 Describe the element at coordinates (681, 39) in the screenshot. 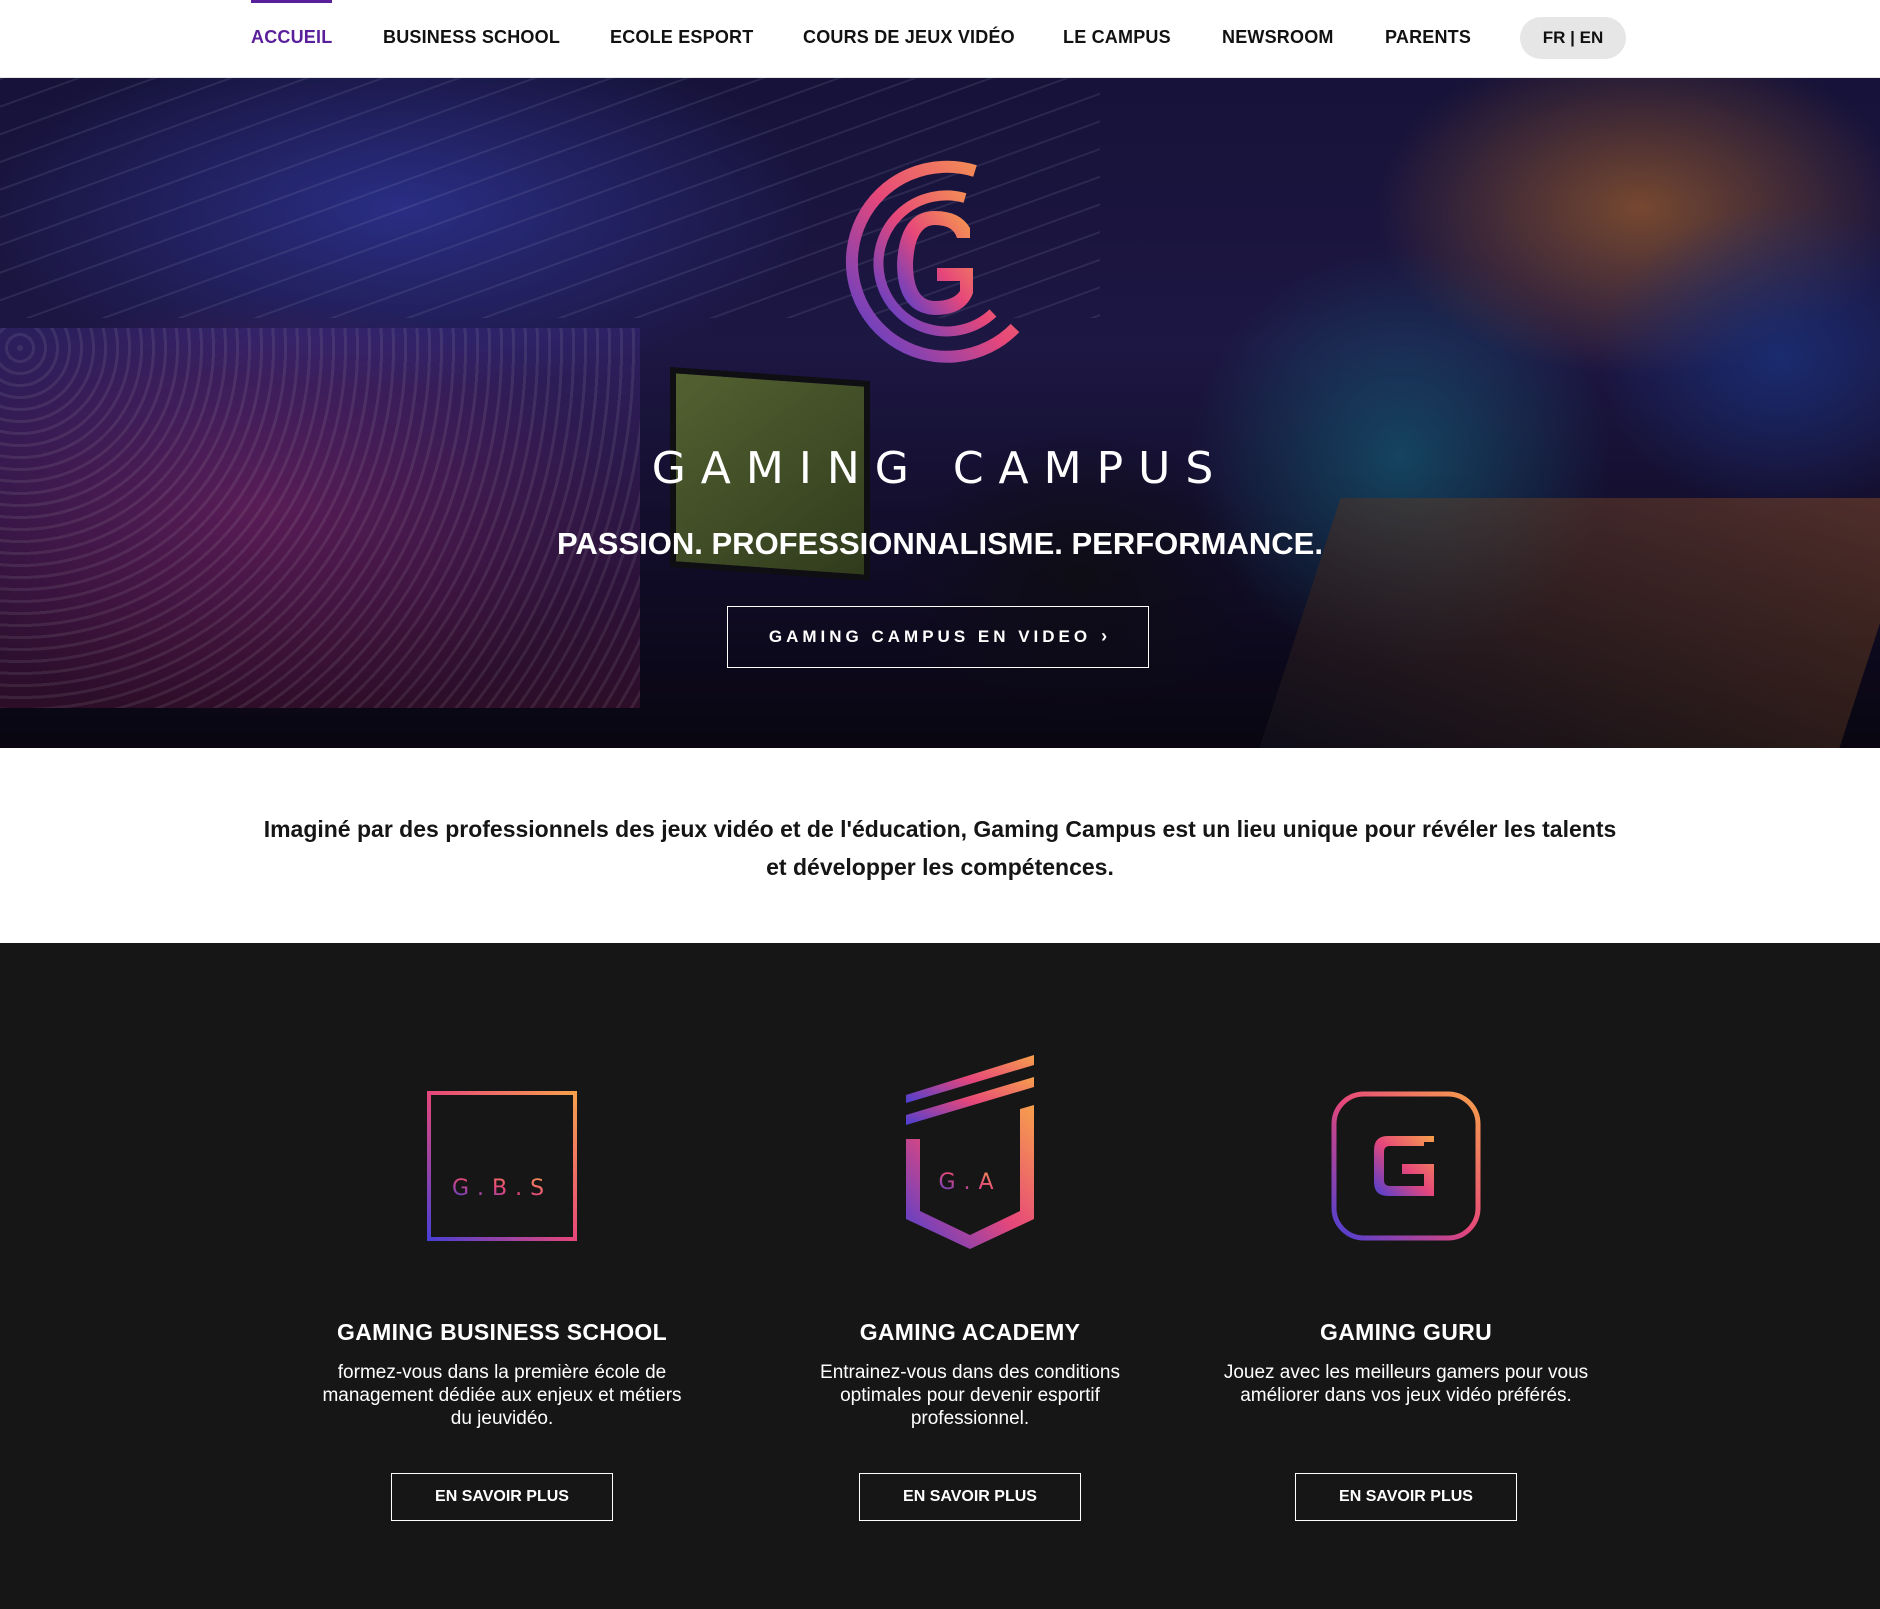

I see `nav-item-ecole-esport: ECOLE ESPORT` at that location.